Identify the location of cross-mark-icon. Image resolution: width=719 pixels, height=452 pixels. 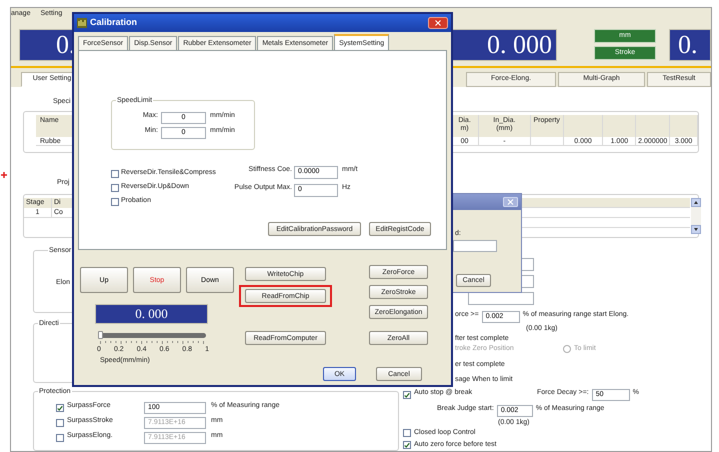
(4, 175).